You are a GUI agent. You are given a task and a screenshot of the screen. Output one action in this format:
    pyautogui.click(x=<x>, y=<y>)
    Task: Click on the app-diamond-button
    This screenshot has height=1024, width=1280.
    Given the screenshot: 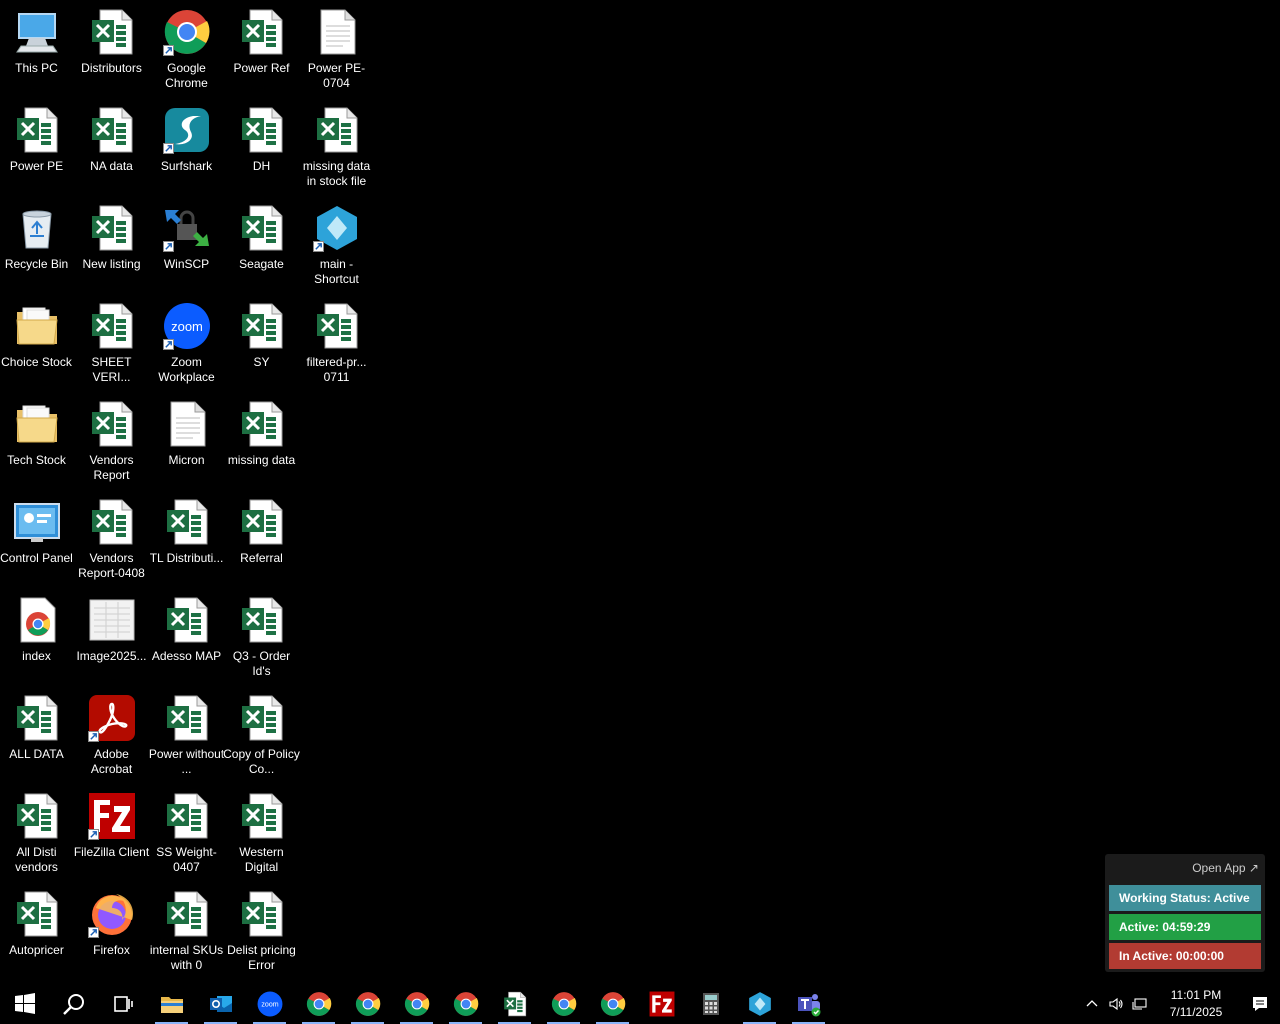 What is the action you would take?
    pyautogui.click(x=759, y=1004)
    